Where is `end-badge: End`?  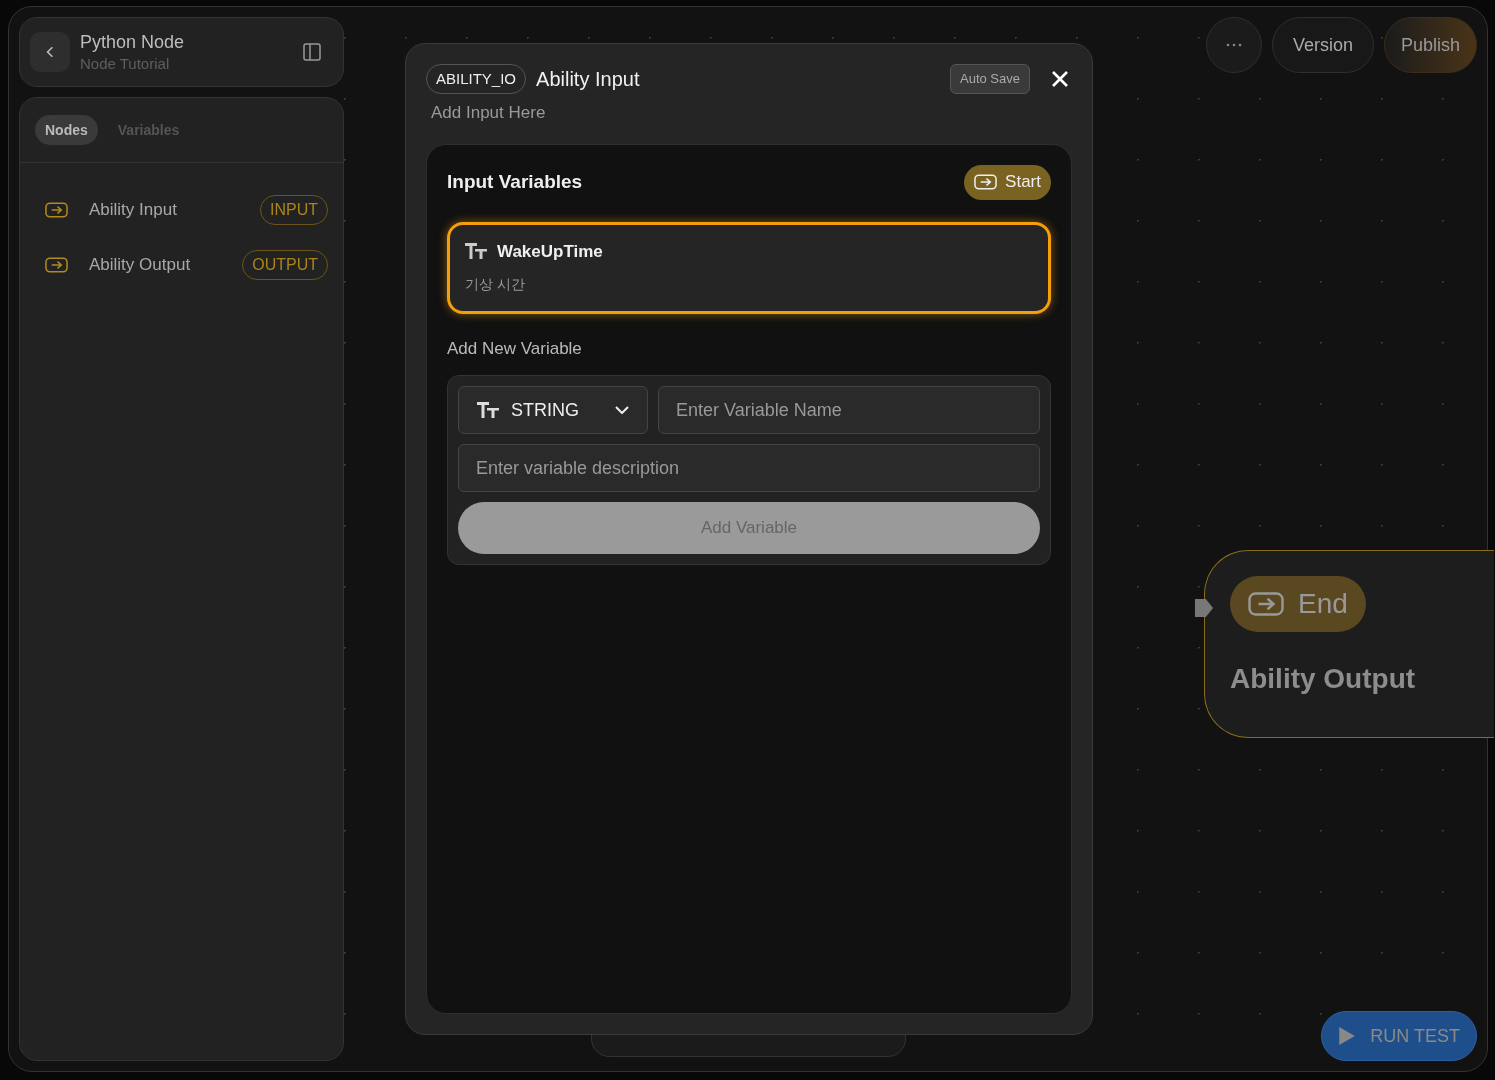 end-badge: End is located at coordinates (1298, 604).